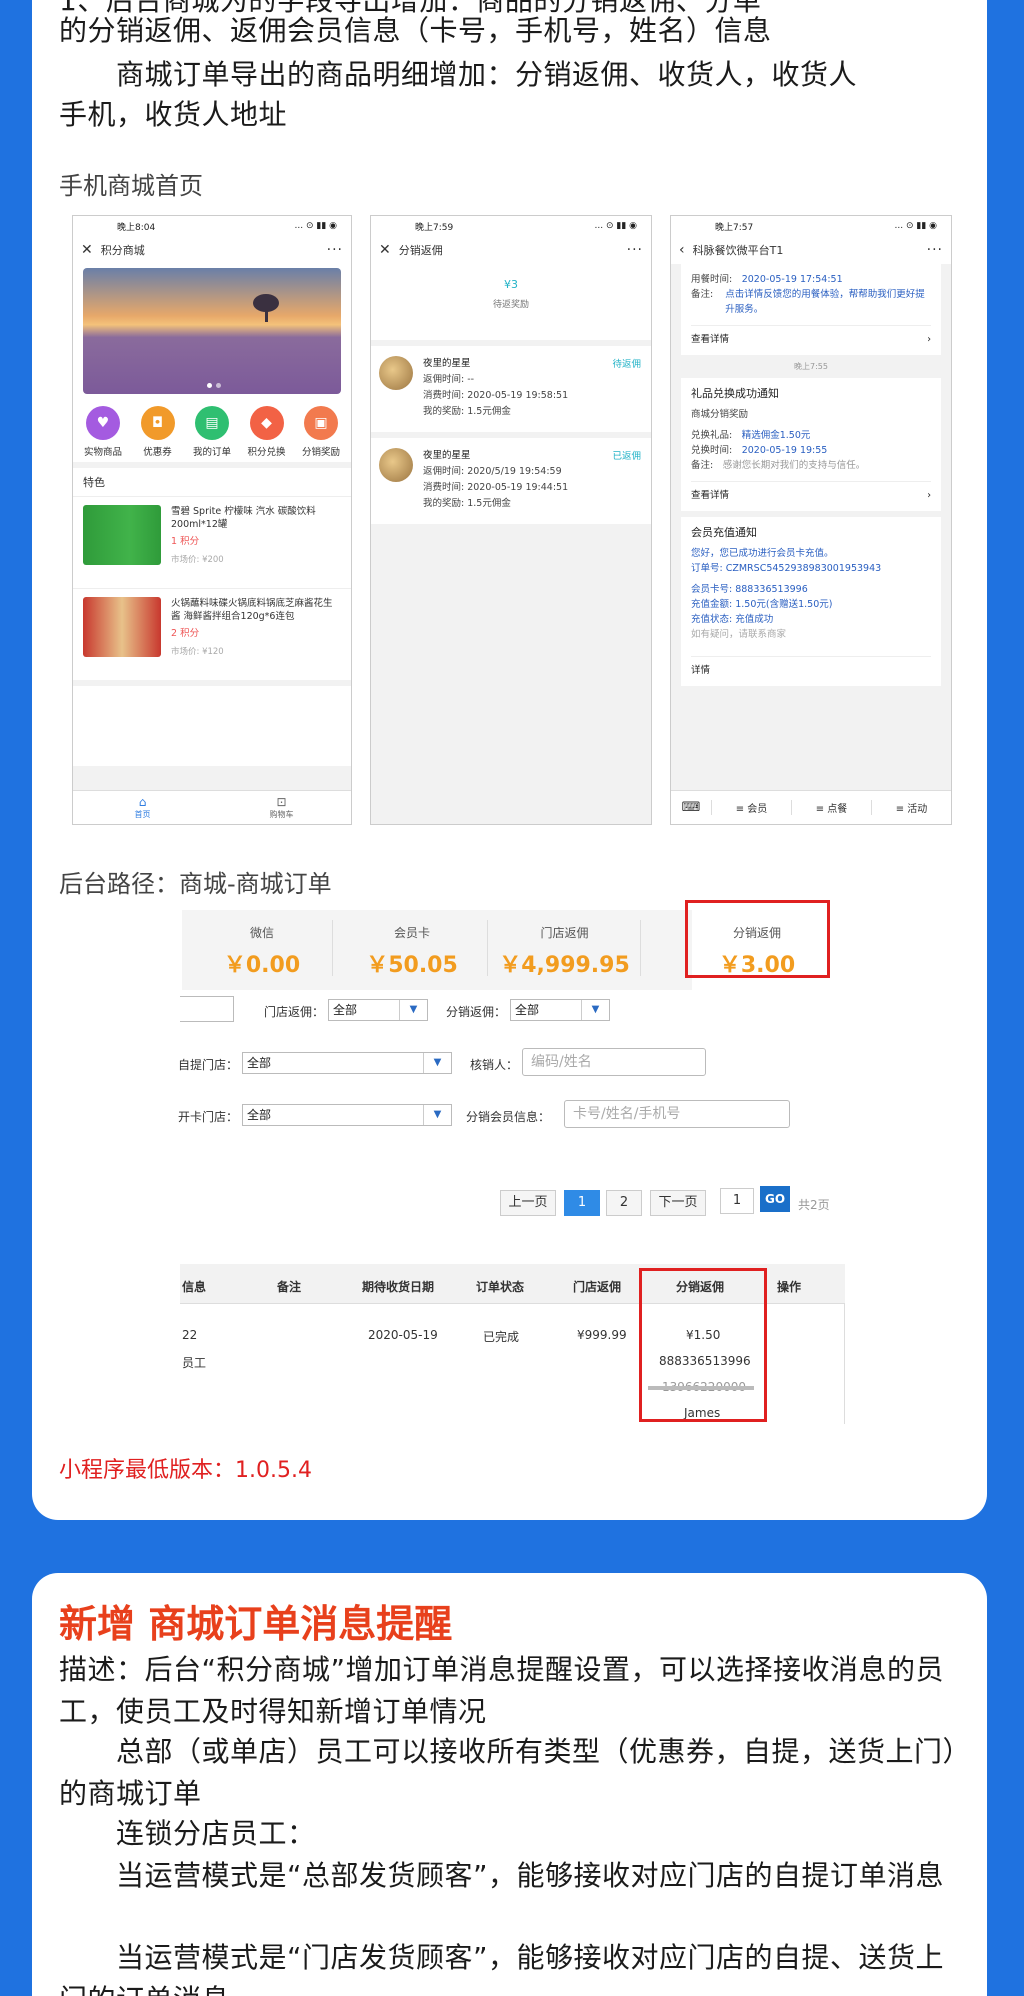 The image size is (1024, 1996). What do you see at coordinates (784, 450) in the screenshot?
I see `field-value: 2020-05-19 19:55` at bounding box center [784, 450].